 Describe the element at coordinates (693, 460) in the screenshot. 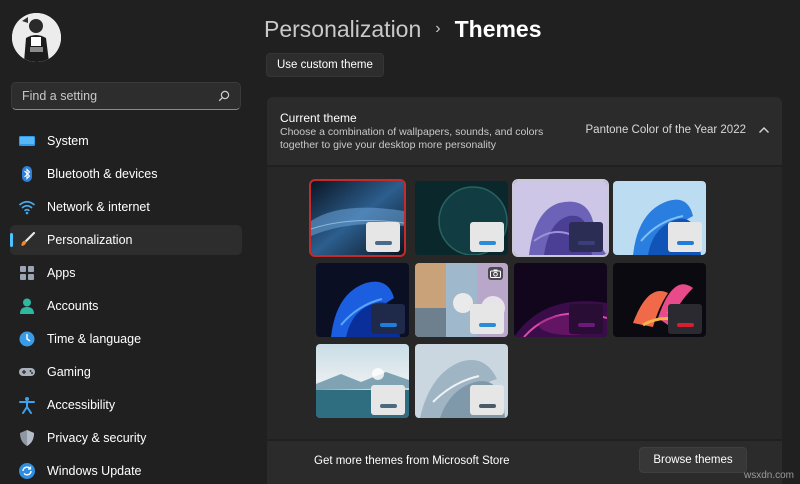

I see `browse-themes-button: Browse themes` at that location.